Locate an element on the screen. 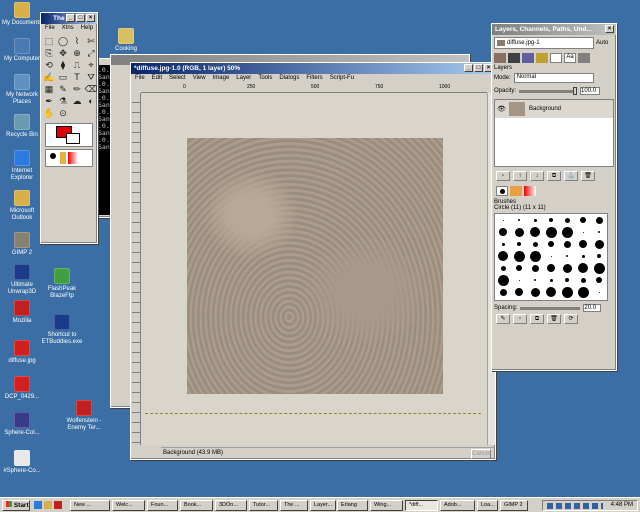  menu-item: Edit is located at coordinates (157, 78).